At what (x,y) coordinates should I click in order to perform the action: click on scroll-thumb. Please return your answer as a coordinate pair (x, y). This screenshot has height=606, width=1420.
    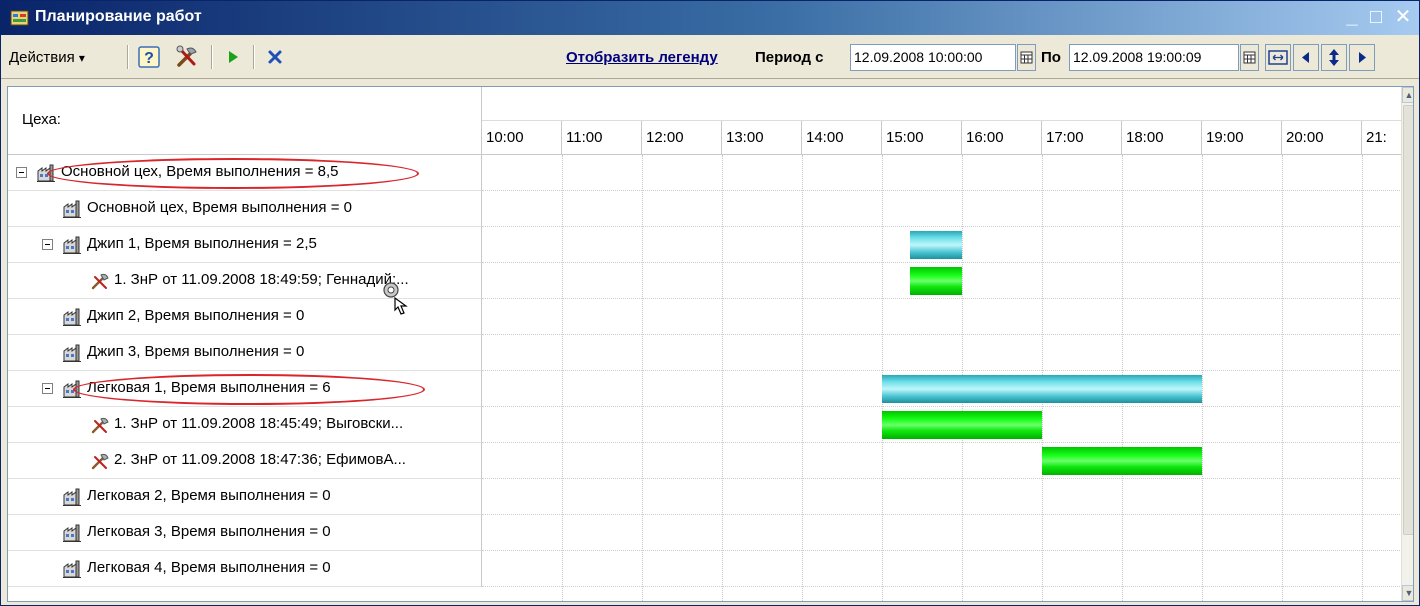
    Looking at the image, I should click on (1408, 320).